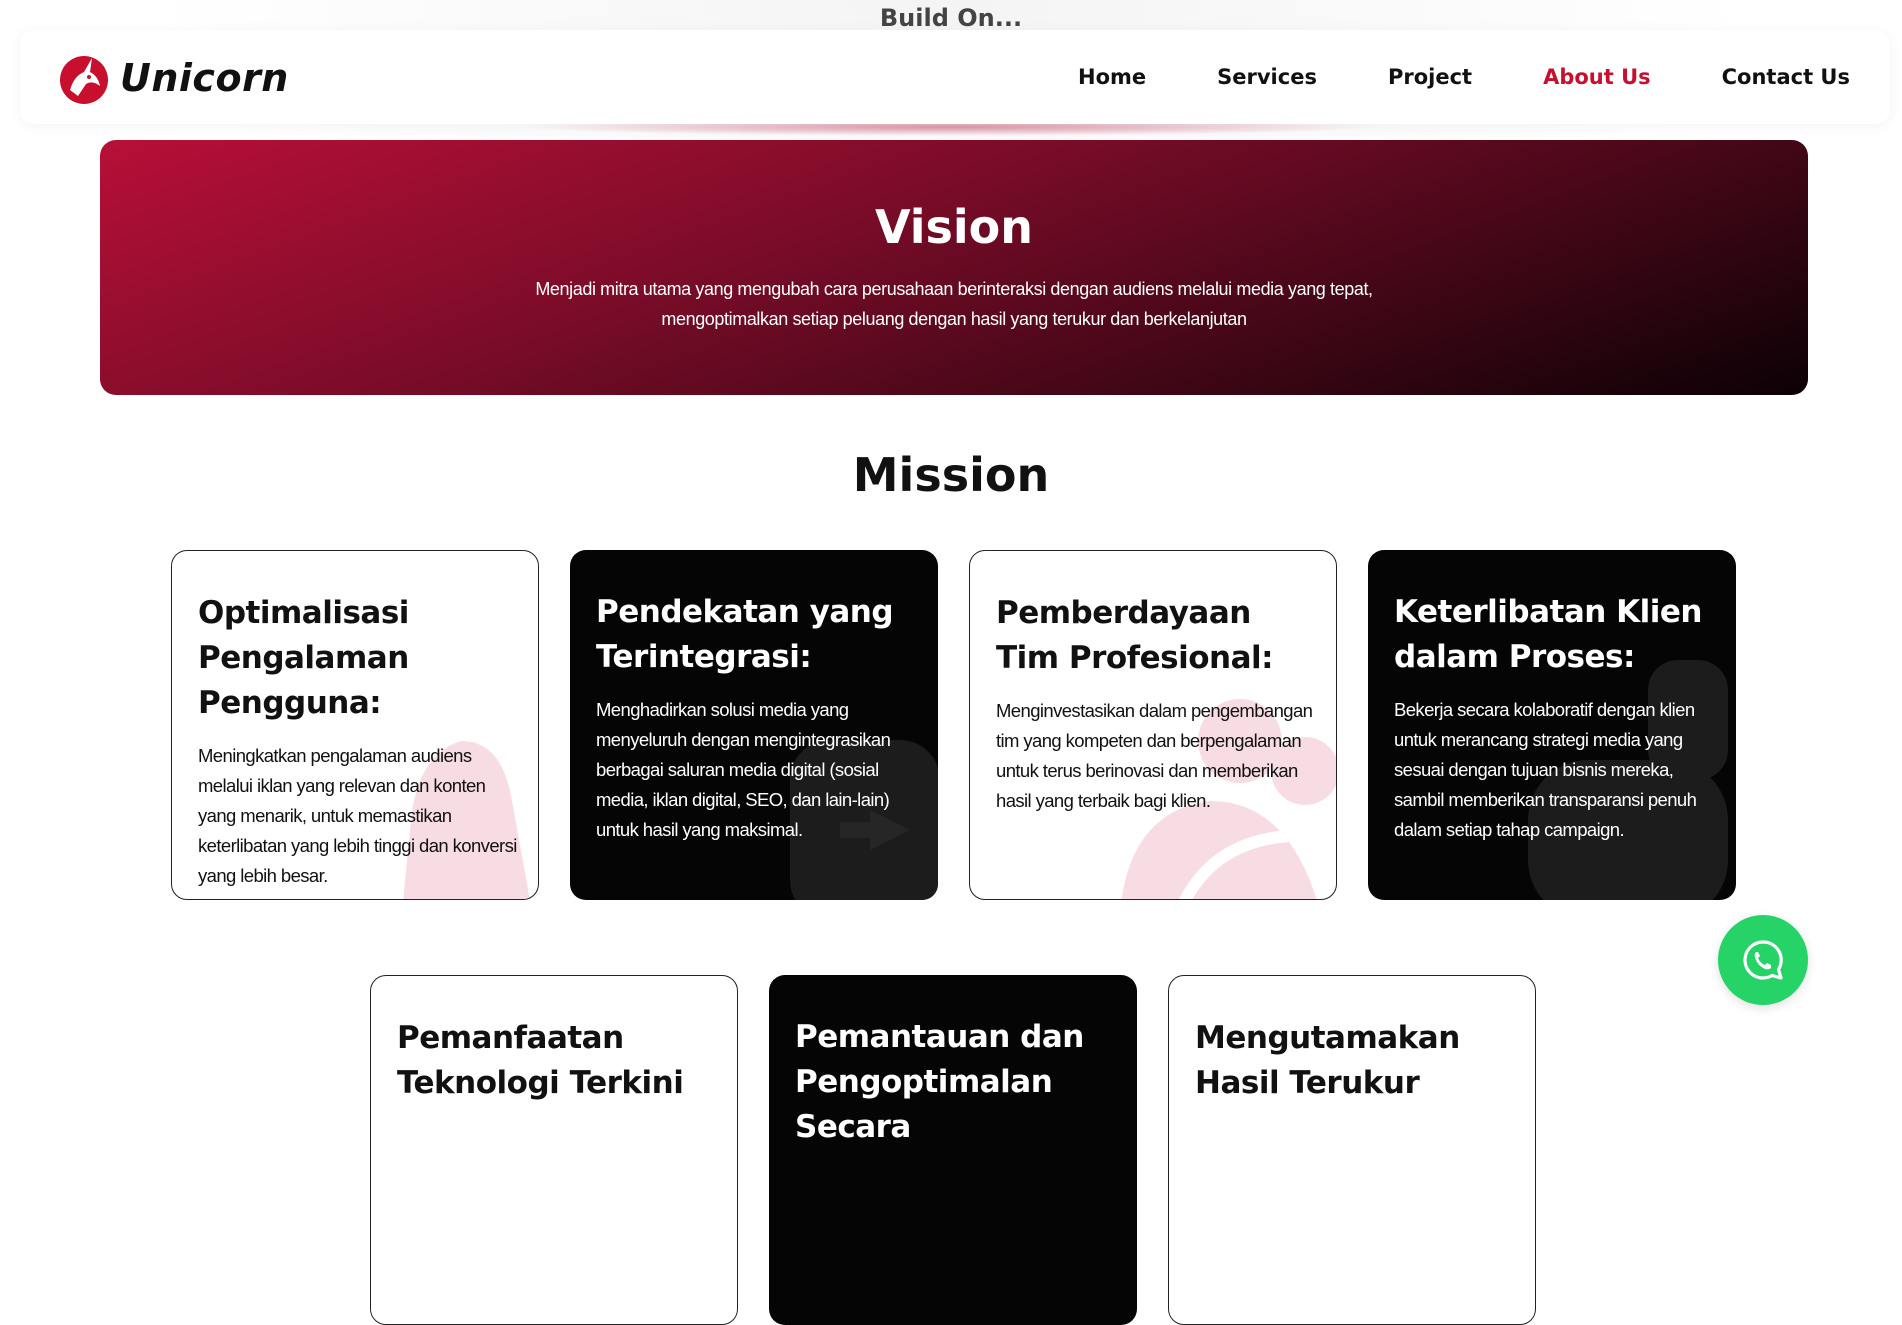  I want to click on nav-contact-us: Contact Us, so click(1786, 77).